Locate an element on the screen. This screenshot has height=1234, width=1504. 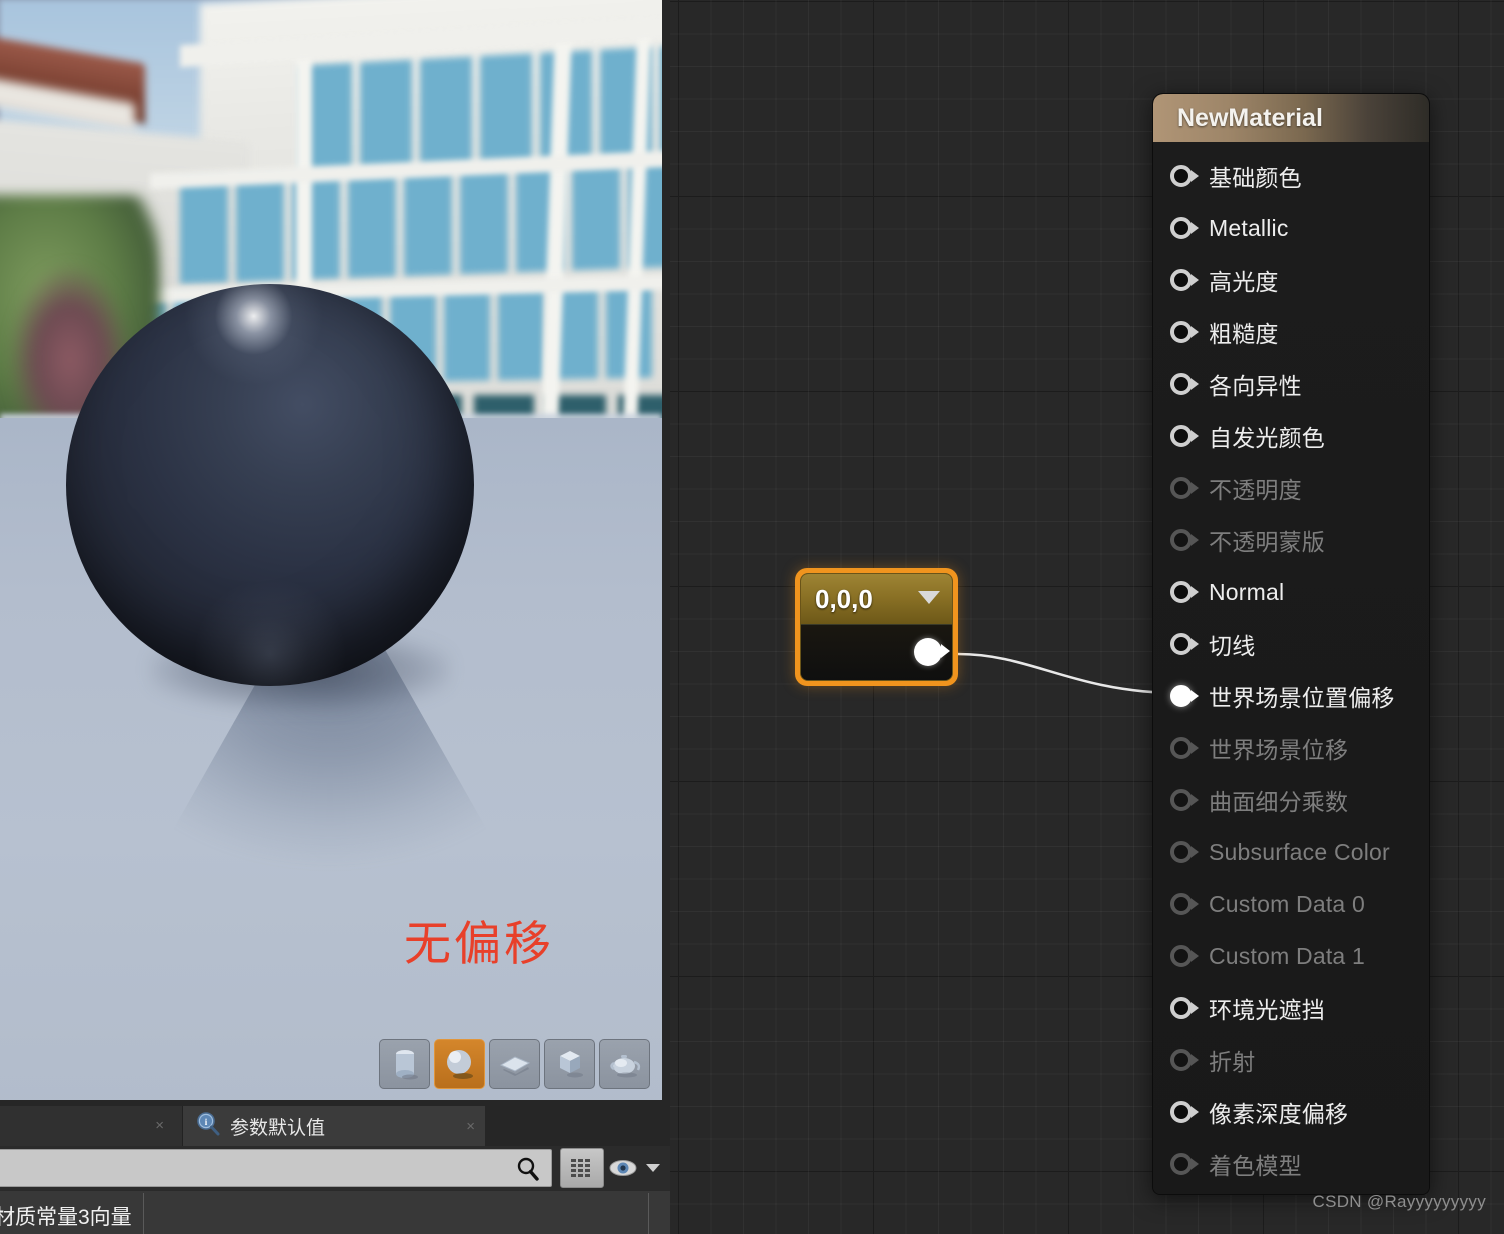
material-pin-row: 各向异性 is located at coordinates (1291, 384).